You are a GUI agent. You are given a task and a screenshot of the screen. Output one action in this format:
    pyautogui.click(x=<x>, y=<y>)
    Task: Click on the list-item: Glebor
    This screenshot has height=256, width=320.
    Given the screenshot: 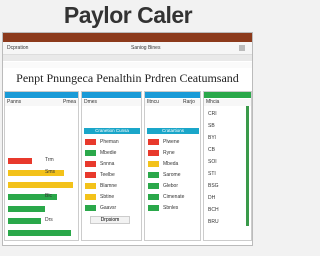 What is the action you would take?
    pyautogui.click(x=172, y=186)
    